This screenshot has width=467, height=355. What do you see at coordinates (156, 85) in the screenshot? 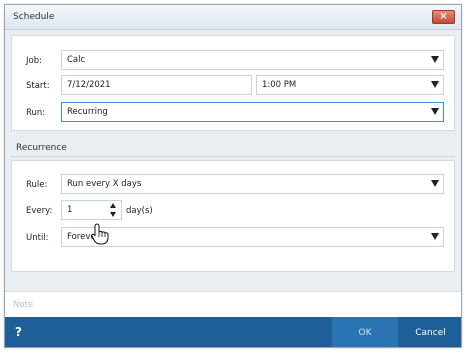
I see `start-date-field: 7/12/2021` at bounding box center [156, 85].